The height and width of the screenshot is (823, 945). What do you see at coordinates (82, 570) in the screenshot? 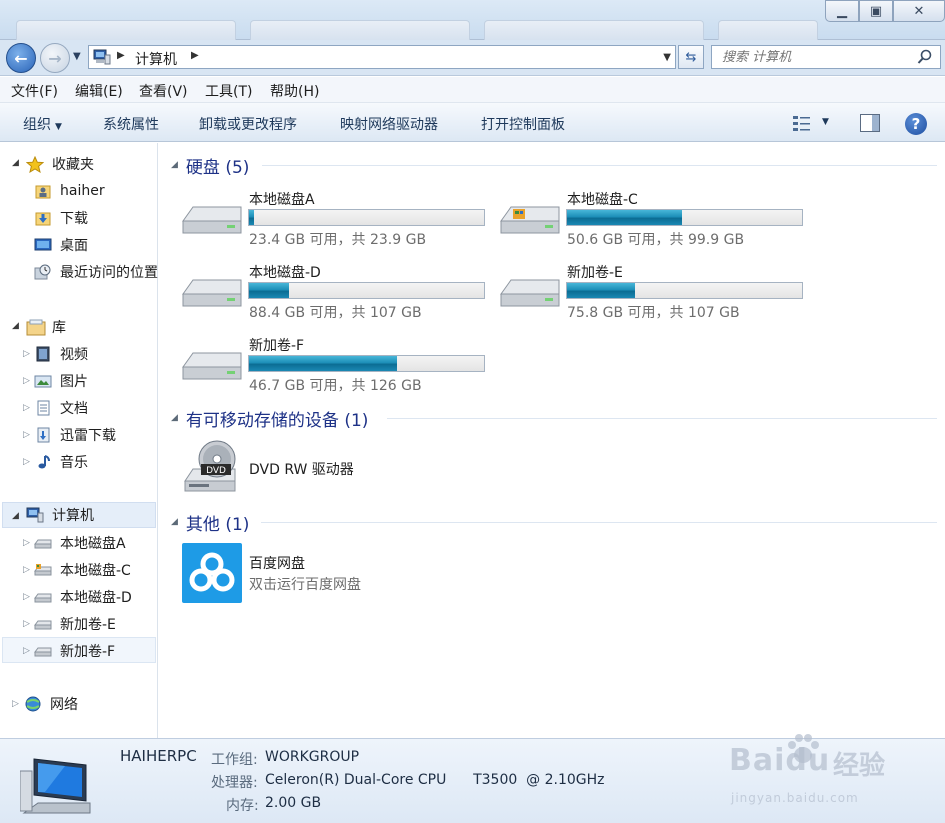
I see `sidebar-item-drive-c: 本地磁盘-C` at bounding box center [82, 570].